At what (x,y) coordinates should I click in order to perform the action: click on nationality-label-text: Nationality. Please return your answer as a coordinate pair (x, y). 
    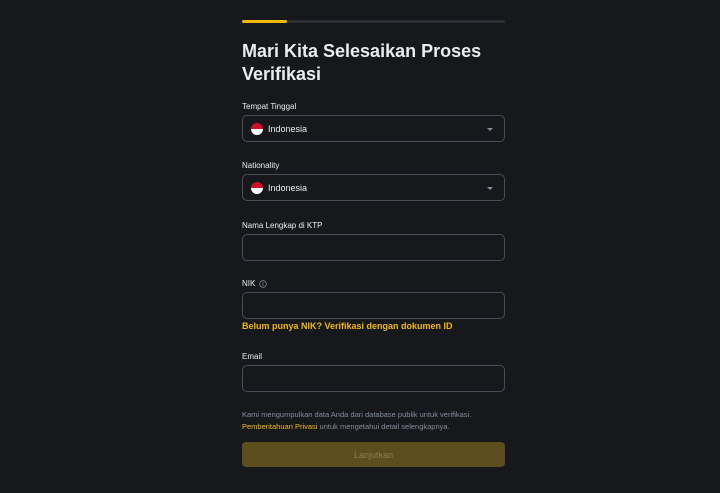
    Looking at the image, I should click on (261, 165).